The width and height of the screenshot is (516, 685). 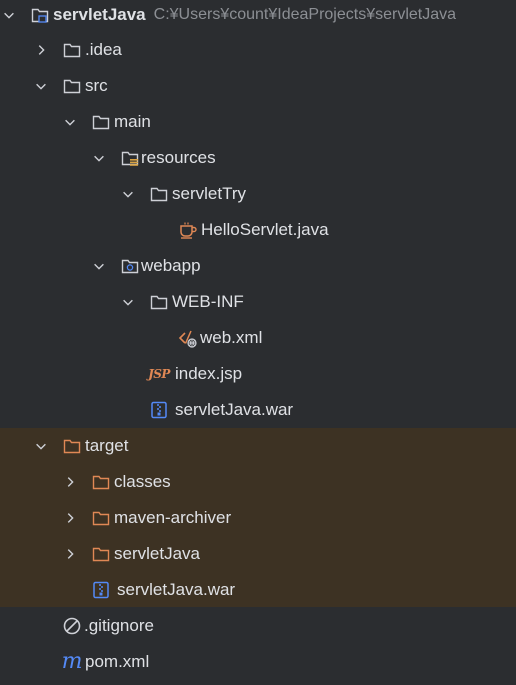 I want to click on tree-node-servlettry: servletTry, so click(x=258, y=194).